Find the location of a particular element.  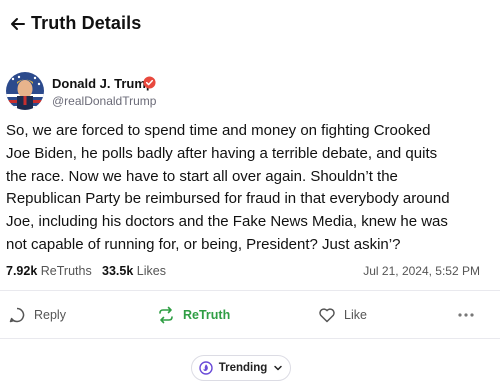

avatar-image is located at coordinates (25, 91).